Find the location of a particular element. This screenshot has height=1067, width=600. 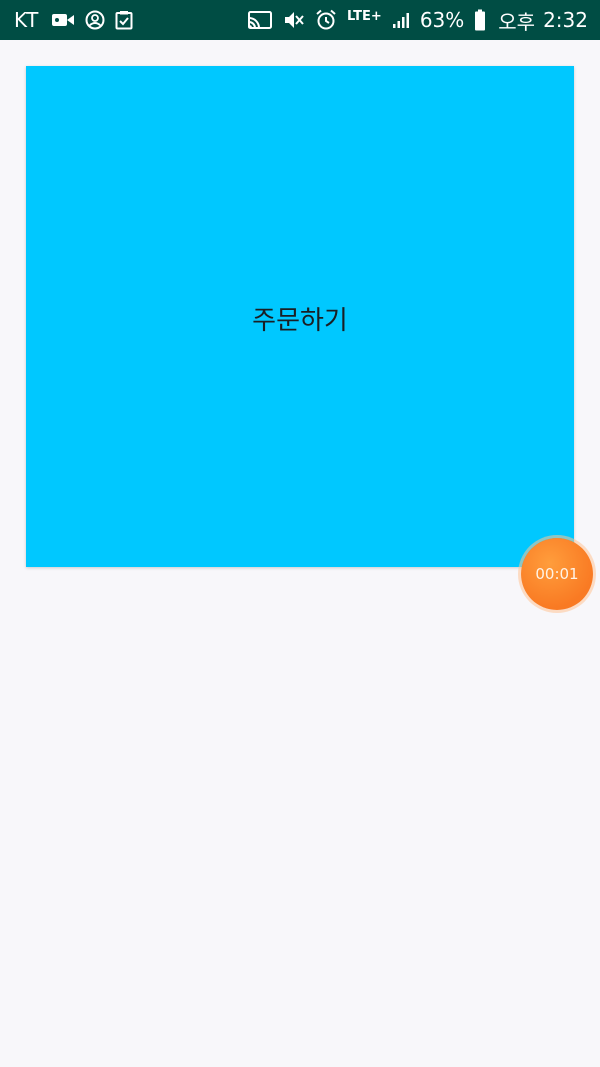

status-bar-right: LTE+ 63% 오후 2:32 is located at coordinates (417, 20).